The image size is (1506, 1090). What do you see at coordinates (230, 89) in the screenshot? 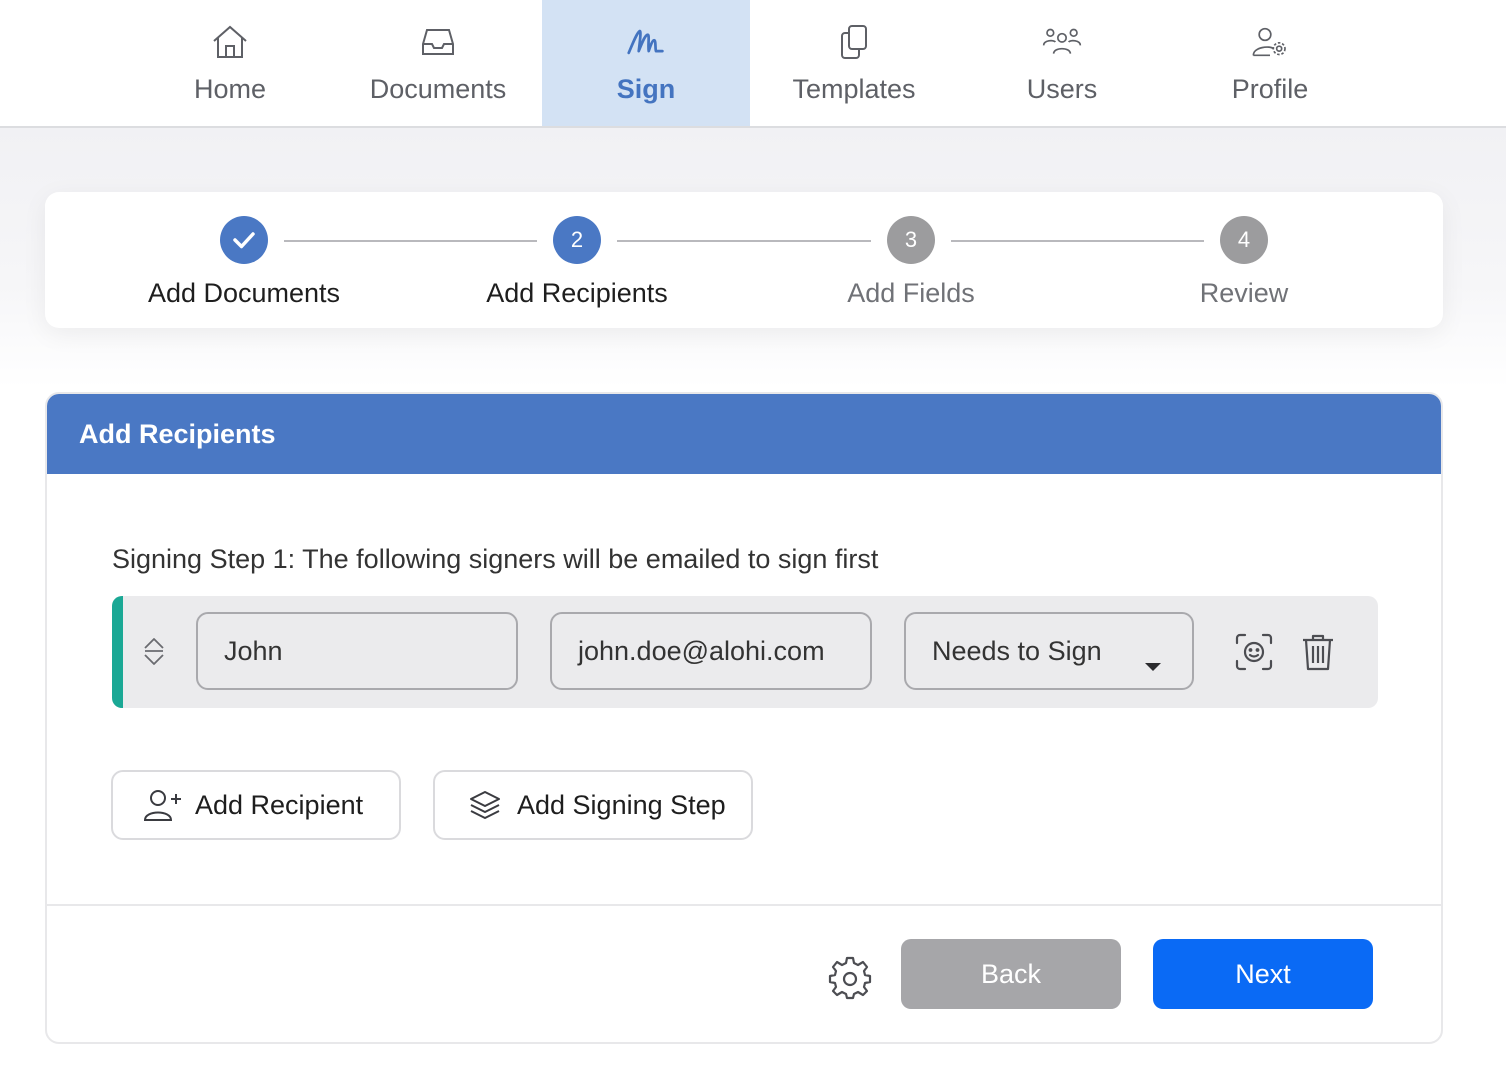
I see `nav-label: Home` at bounding box center [230, 89].